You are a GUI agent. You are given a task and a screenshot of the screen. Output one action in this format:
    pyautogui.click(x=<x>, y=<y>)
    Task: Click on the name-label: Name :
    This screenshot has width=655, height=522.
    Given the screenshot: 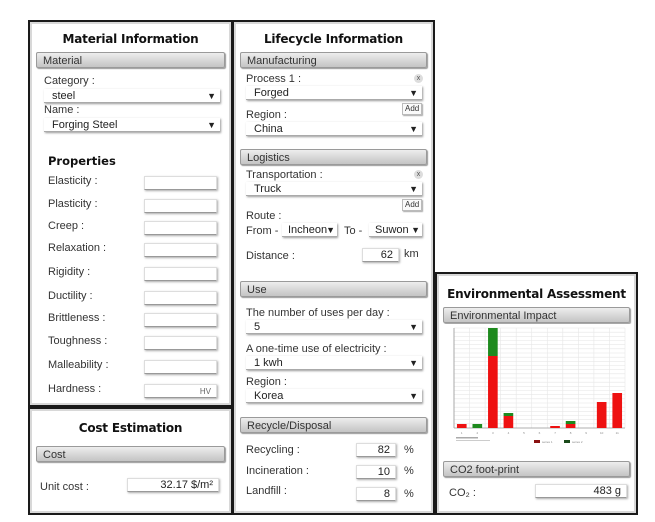 What is the action you would take?
    pyautogui.click(x=62, y=110)
    